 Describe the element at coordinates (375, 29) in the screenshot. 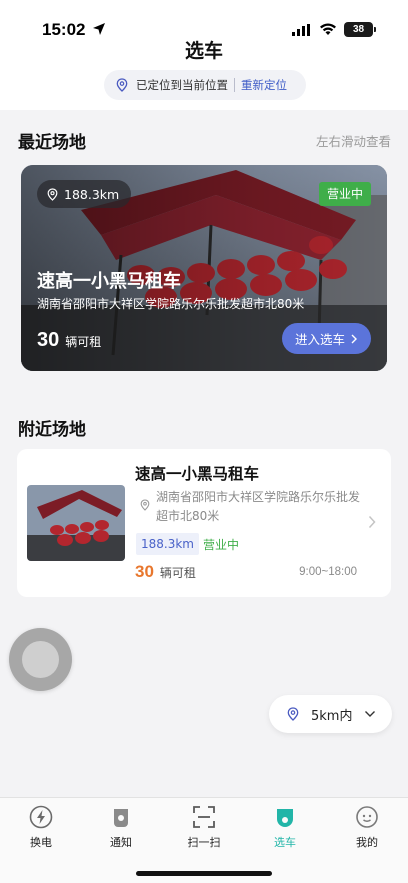

I see `battery-tip` at that location.